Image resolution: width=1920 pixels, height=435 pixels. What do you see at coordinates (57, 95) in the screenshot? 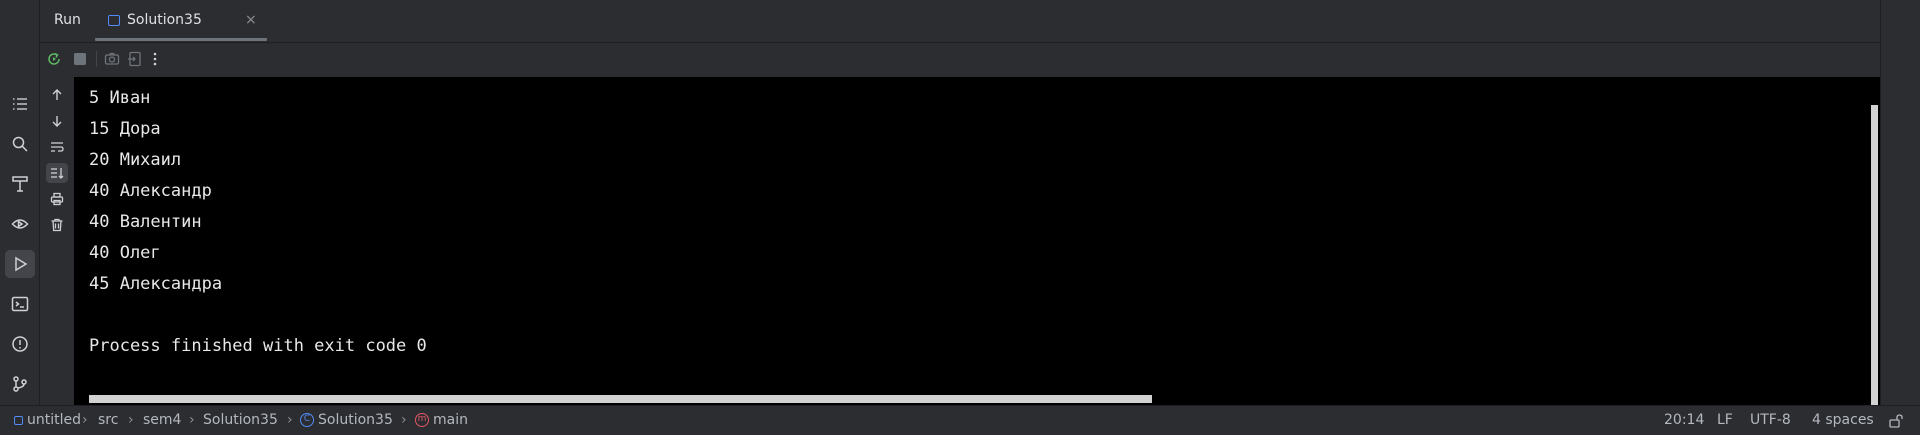
I see `arrow-up-icon` at bounding box center [57, 95].